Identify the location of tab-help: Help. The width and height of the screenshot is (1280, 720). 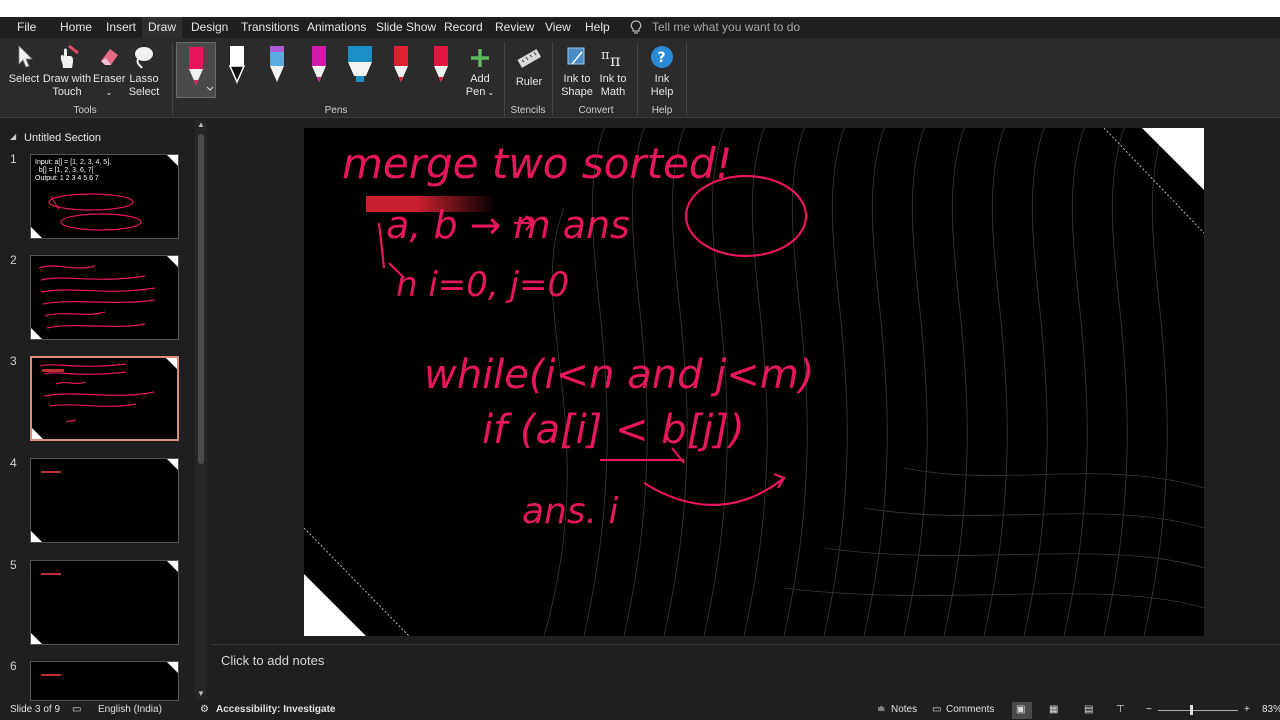
(597, 27).